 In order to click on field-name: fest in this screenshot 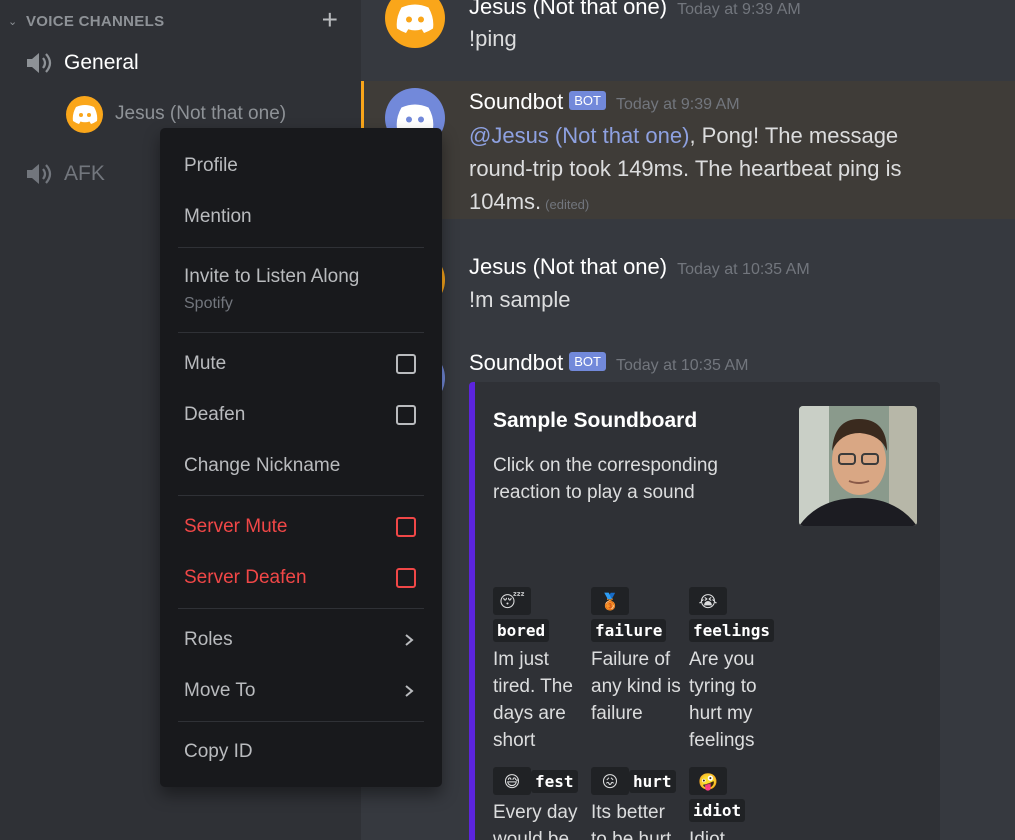, I will do `click(554, 781)`.